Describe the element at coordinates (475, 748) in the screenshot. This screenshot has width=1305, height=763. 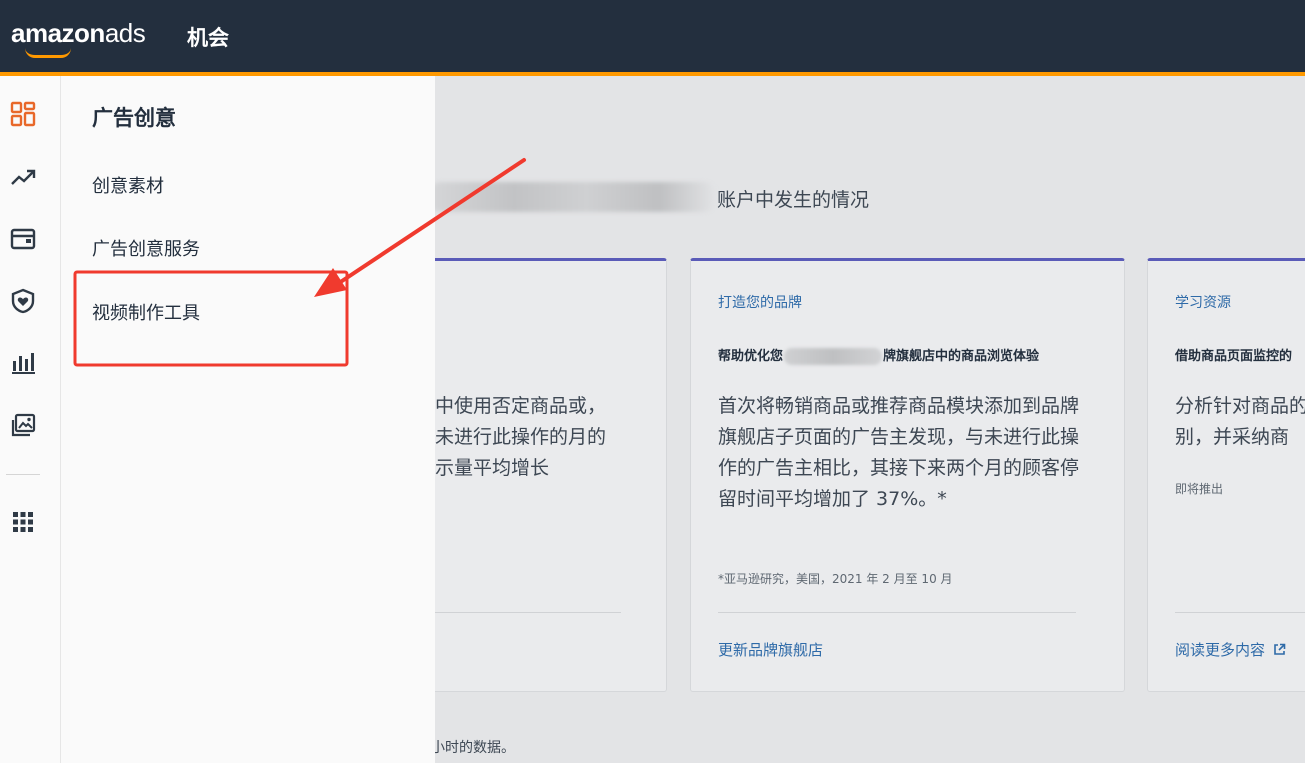
I see `data-footnote: 小时的数据。` at that location.